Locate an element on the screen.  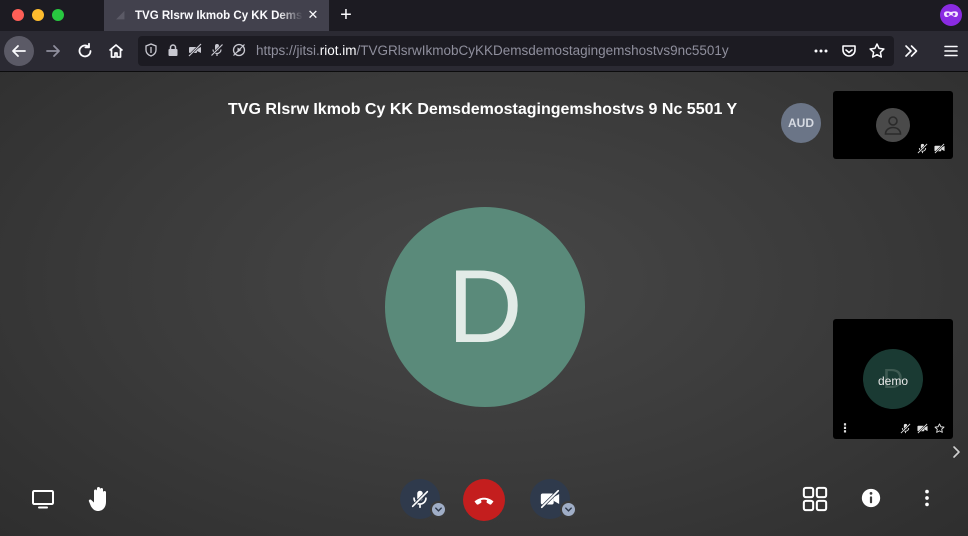
user-icon is located at coordinates (893, 125).